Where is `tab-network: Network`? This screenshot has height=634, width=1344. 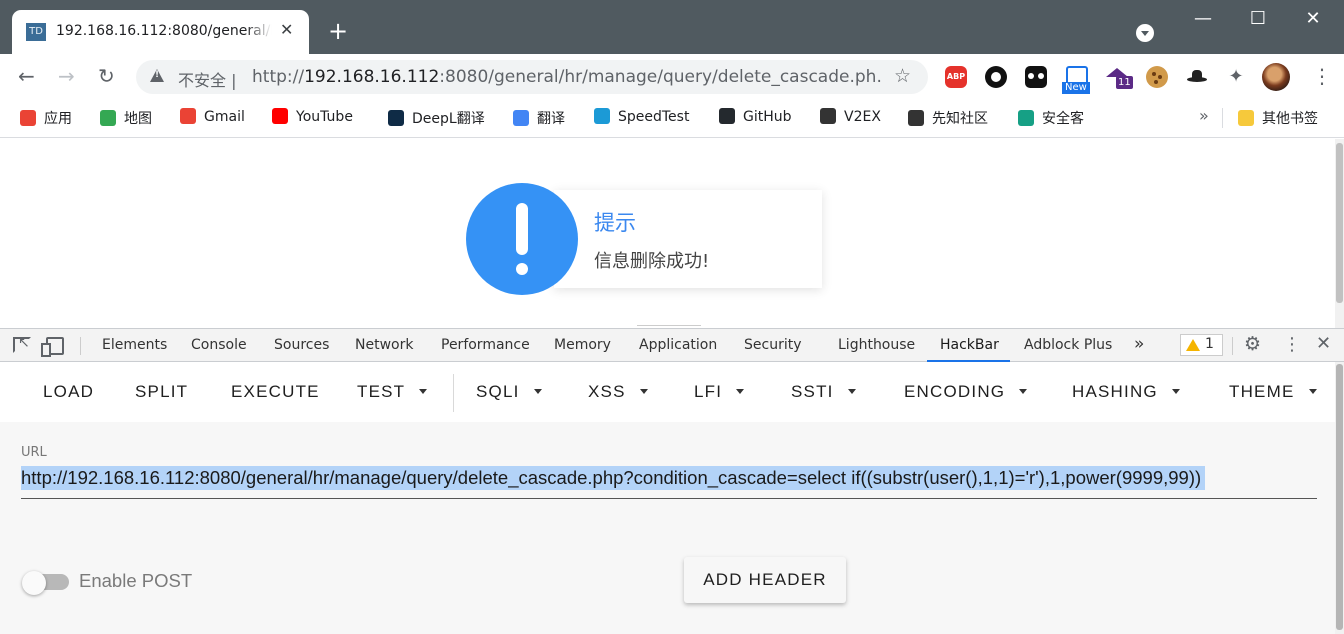 tab-network: Network is located at coordinates (384, 345).